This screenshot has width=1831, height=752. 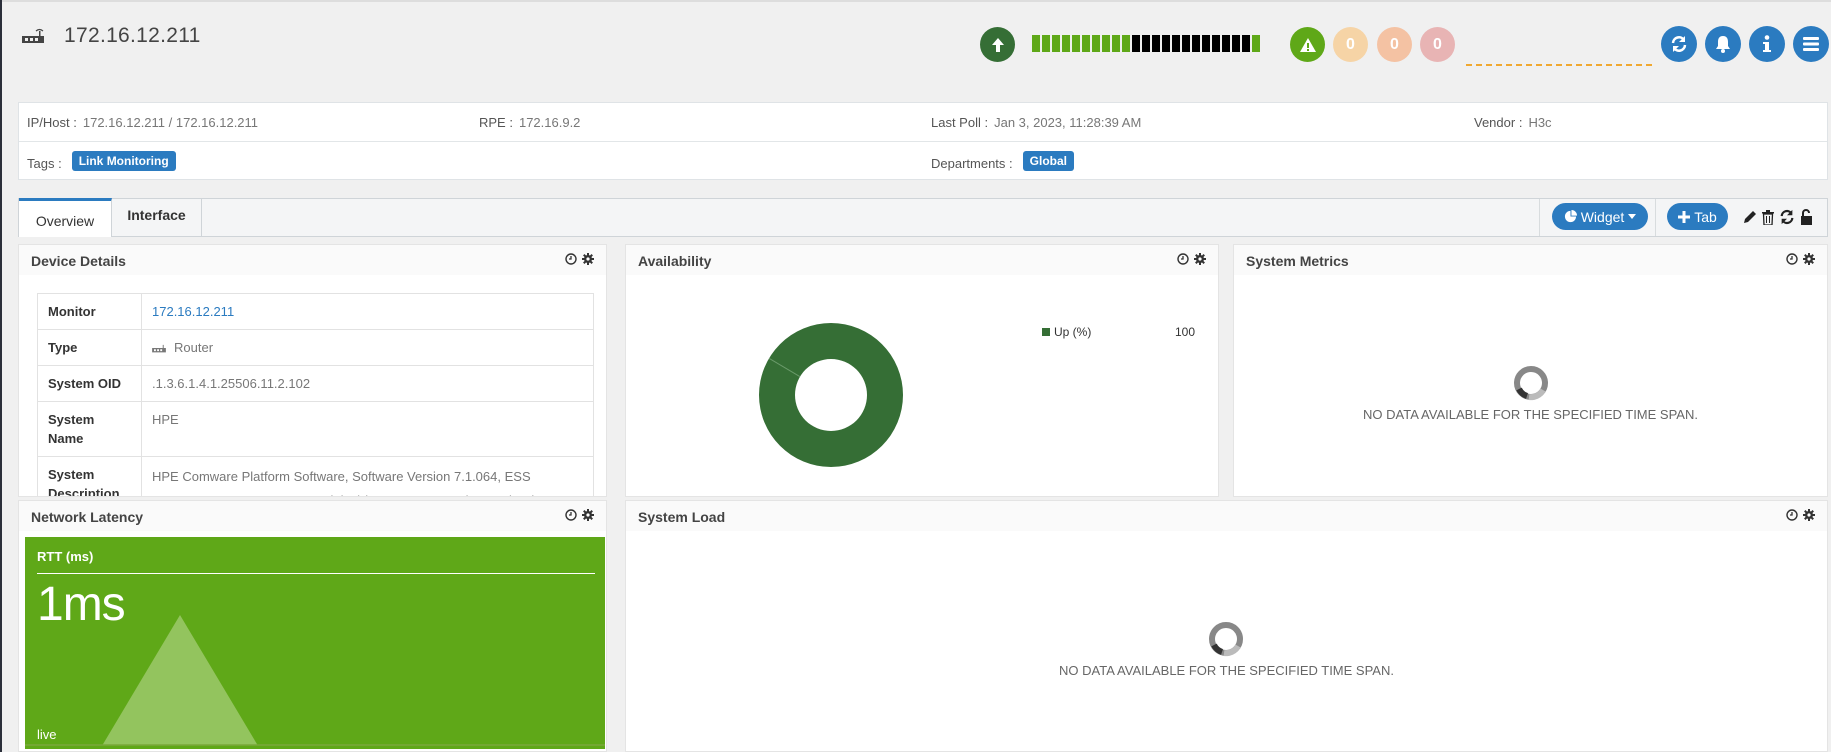 What do you see at coordinates (1787, 217) in the screenshot?
I see `reload-button` at bounding box center [1787, 217].